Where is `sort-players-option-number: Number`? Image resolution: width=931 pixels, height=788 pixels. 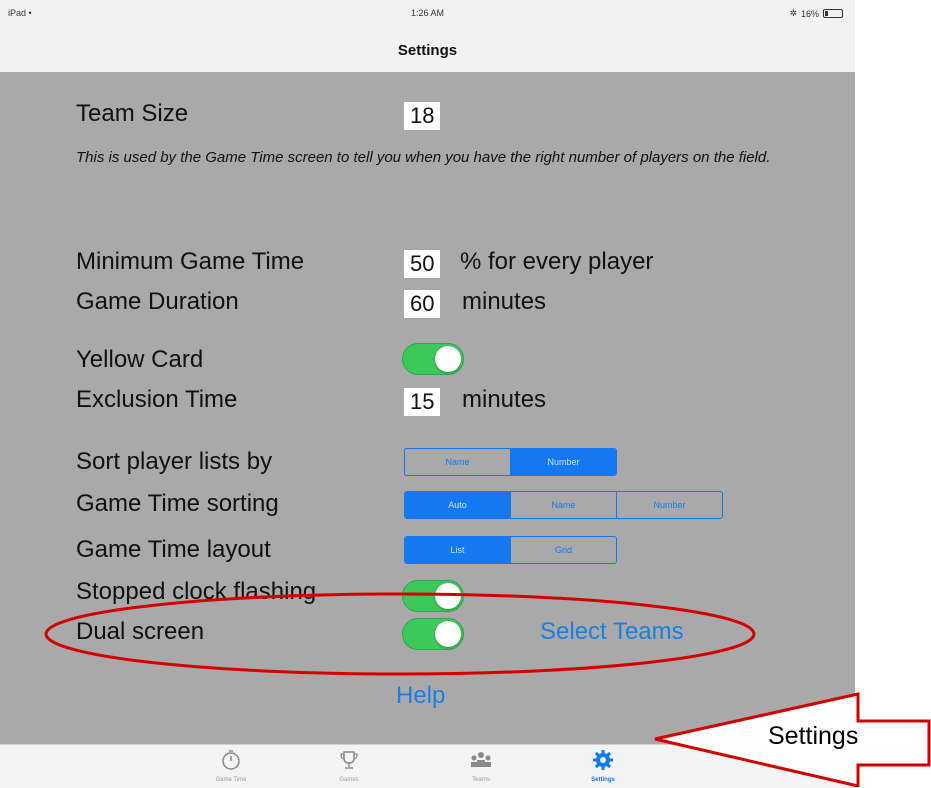 sort-players-option-number: Number is located at coordinates (563, 462).